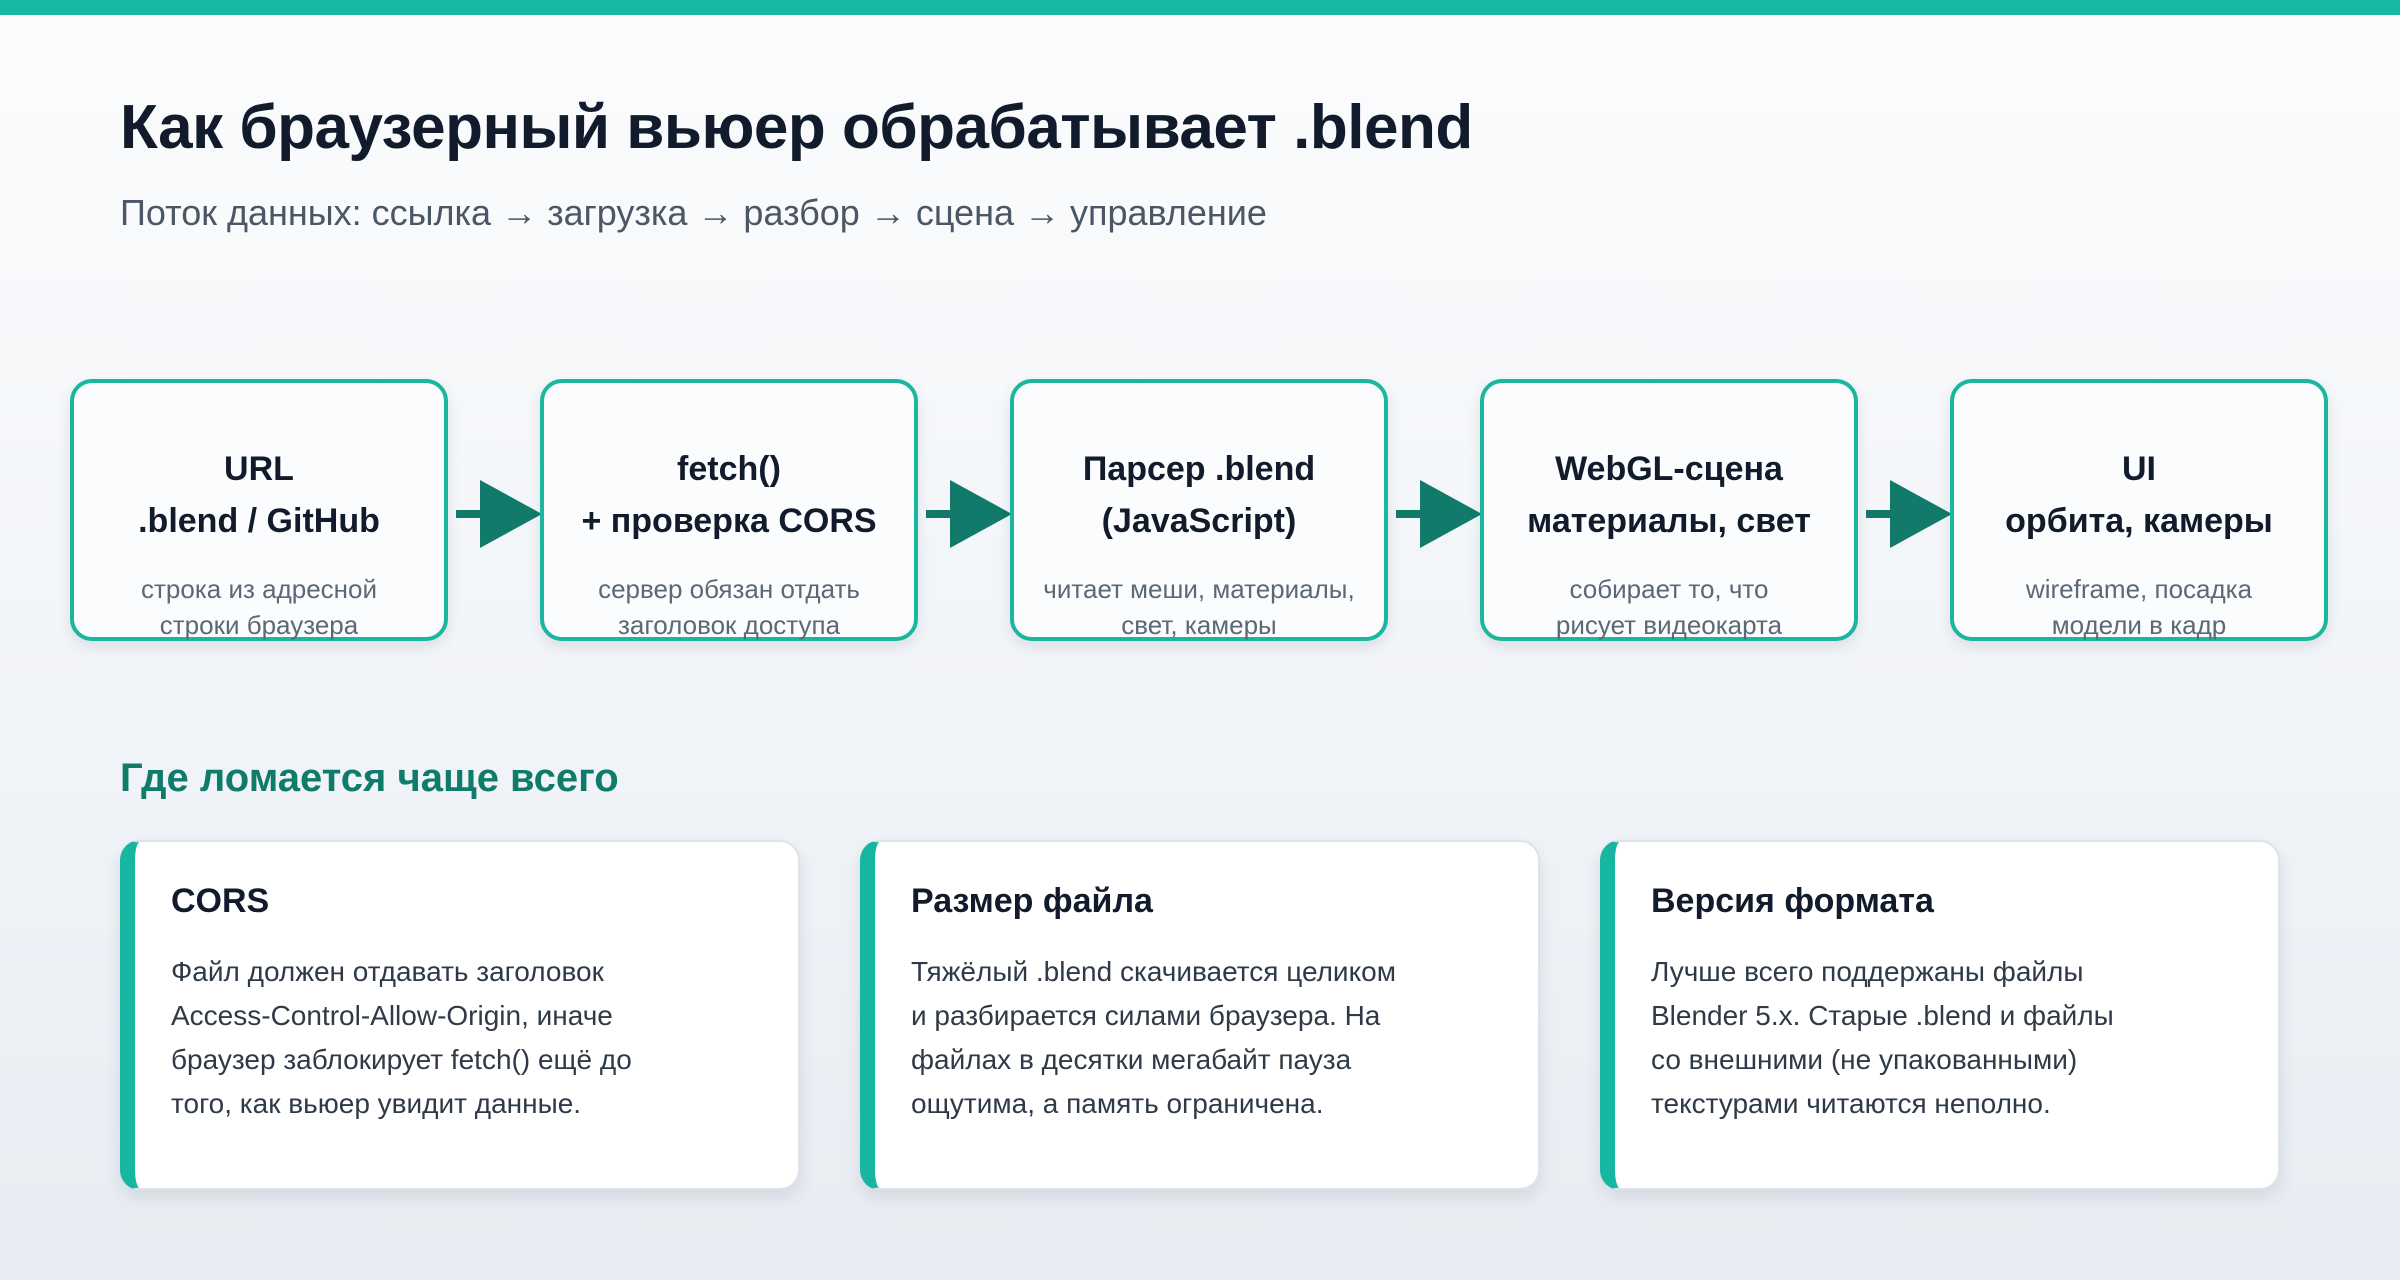 The width and height of the screenshot is (2400, 1280). Describe the element at coordinates (1669, 607) in the screenshot. I see `stage-description: собирает то, что рисует видеокарта` at that location.